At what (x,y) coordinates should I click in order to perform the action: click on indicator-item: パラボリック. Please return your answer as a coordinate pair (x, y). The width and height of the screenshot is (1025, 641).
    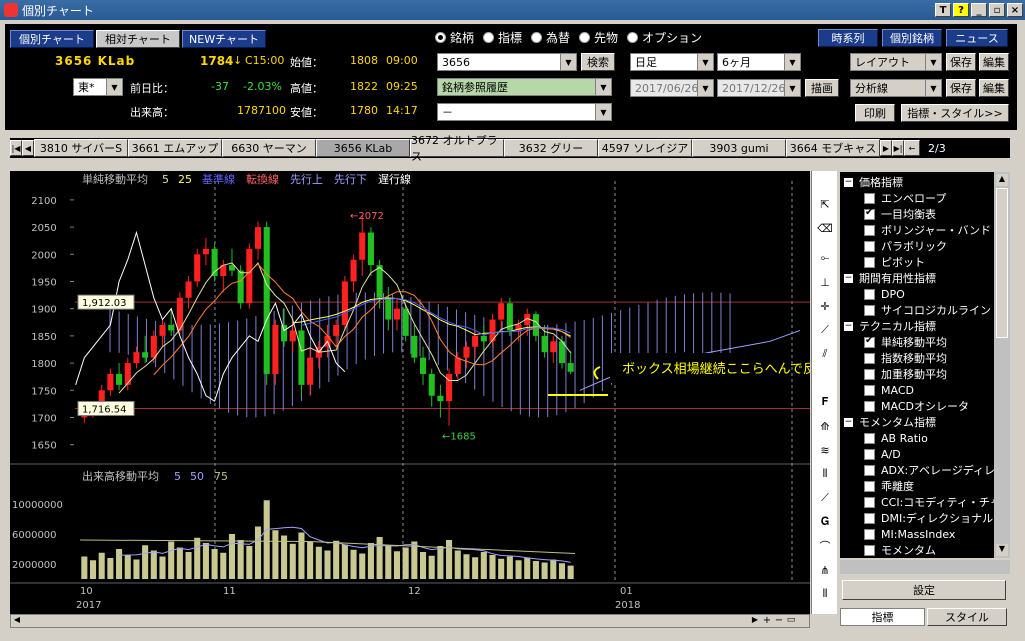
    Looking at the image, I should click on (905, 246).